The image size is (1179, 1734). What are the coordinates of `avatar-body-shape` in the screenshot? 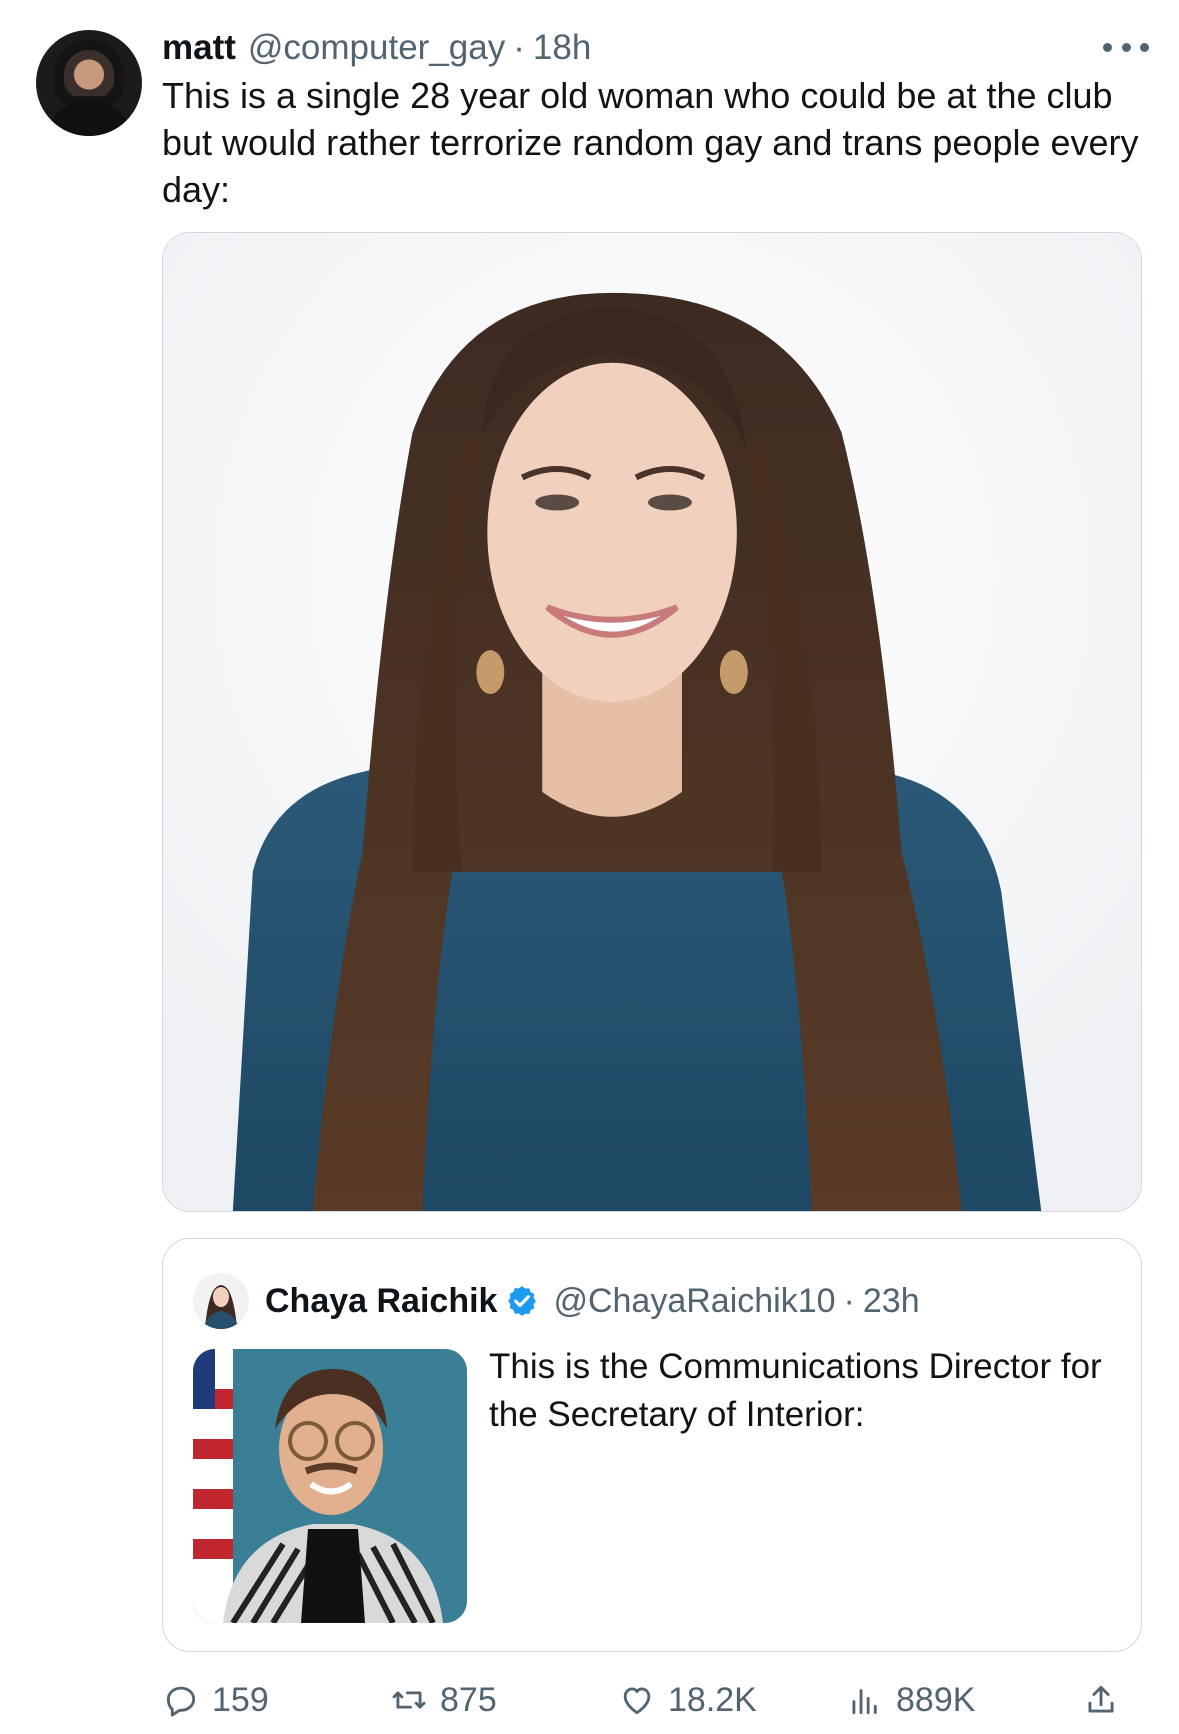 It's located at (89, 118).